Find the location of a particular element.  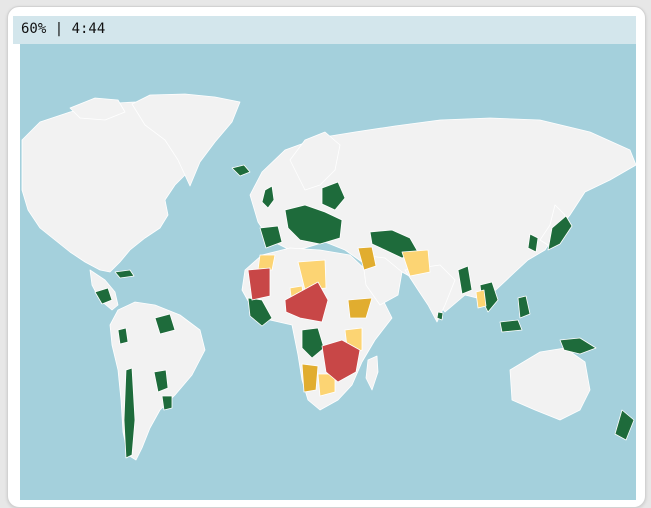

region-indonesia is located at coordinates (511, 326).